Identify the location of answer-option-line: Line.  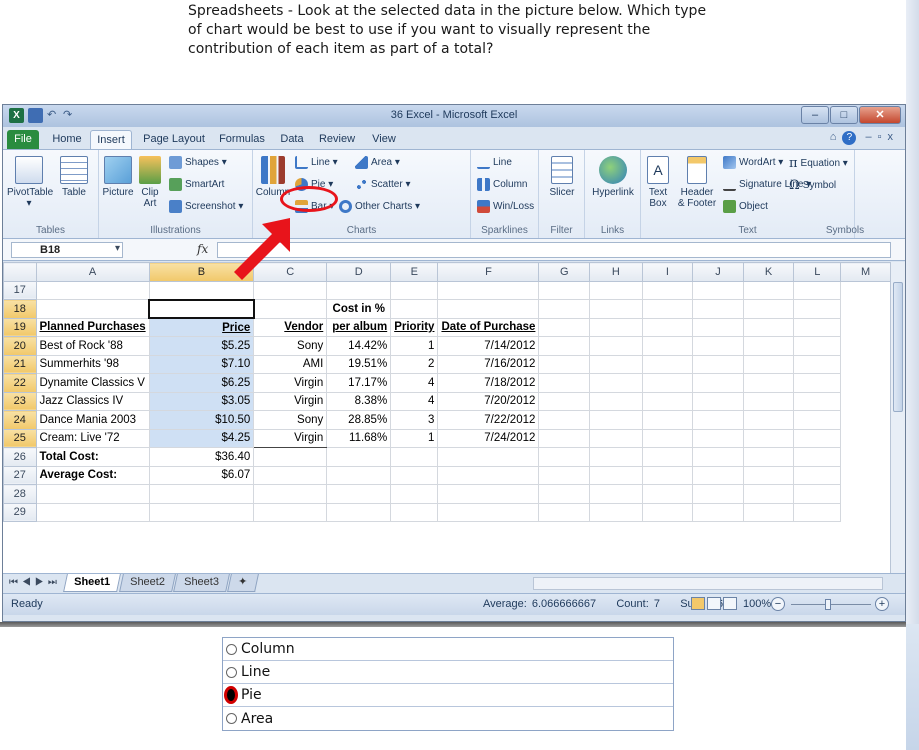
(448, 672).